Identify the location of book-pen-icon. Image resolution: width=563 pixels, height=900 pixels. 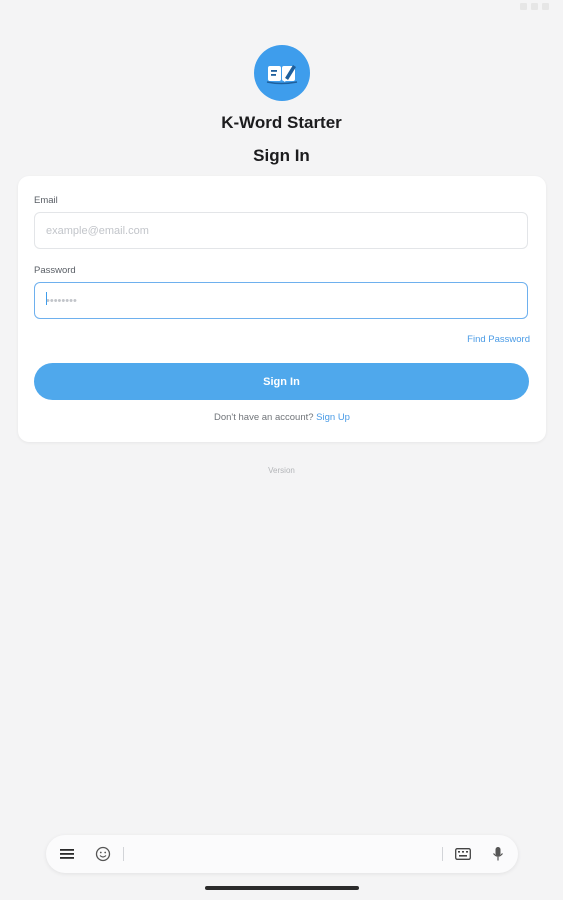
(282, 75).